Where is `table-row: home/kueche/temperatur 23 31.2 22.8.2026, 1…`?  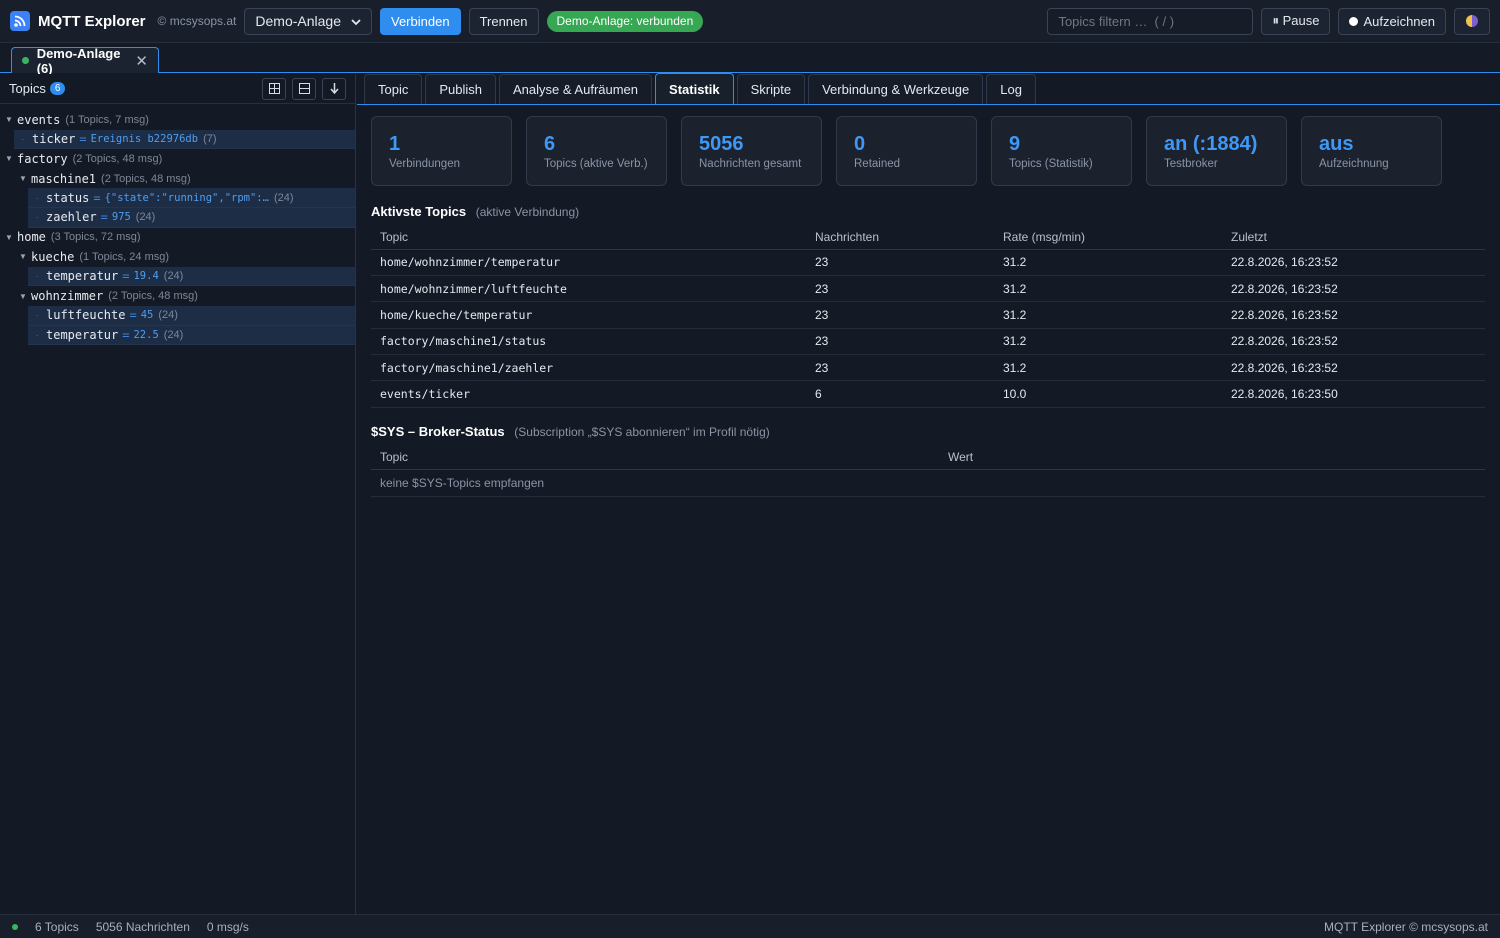
table-row: home/kueche/temperatur 23 31.2 22.8.2026, 1… is located at coordinates (928, 315).